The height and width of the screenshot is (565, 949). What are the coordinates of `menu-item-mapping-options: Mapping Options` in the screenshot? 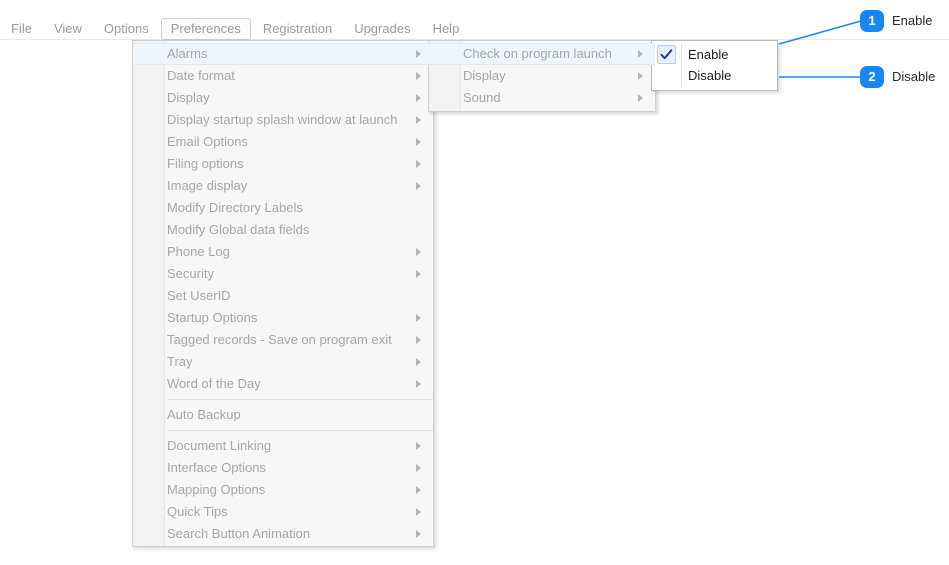 It's located at (283, 490).